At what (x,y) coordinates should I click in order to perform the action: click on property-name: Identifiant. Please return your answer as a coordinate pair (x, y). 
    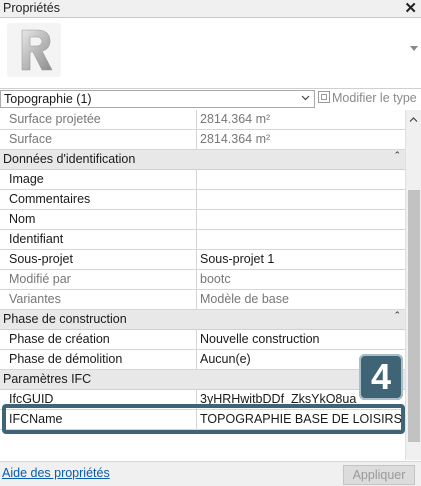
    Looking at the image, I should click on (98, 239).